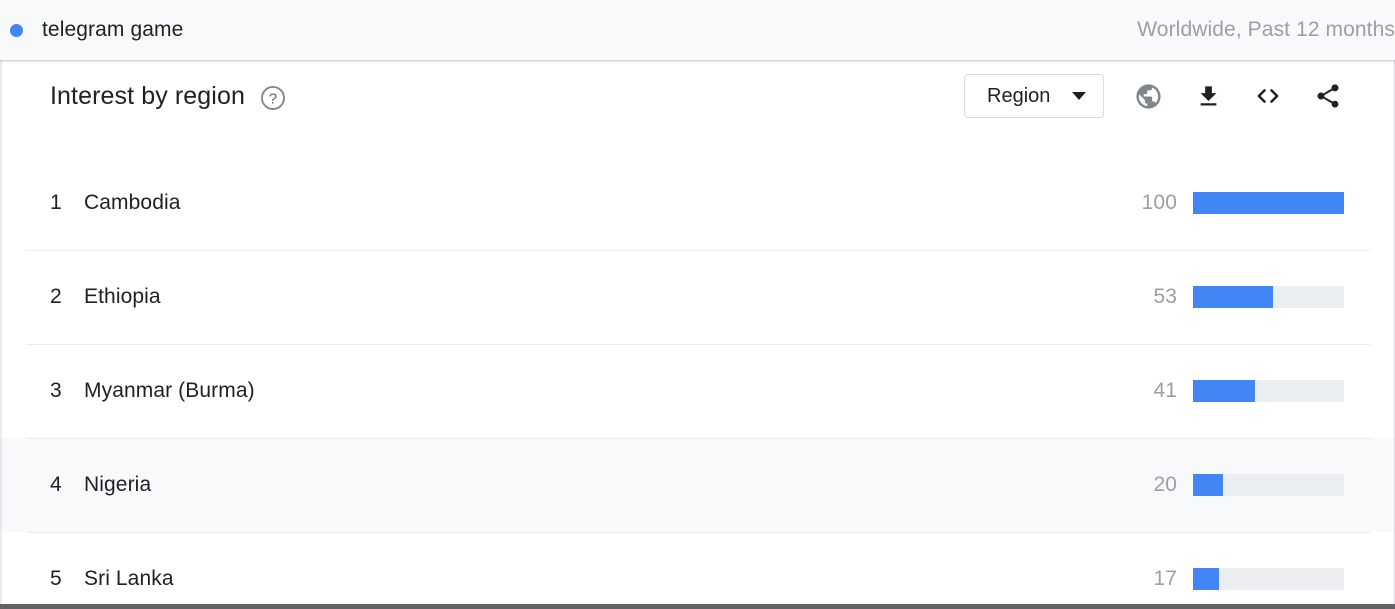 Image resolution: width=1395 pixels, height=609 pixels. What do you see at coordinates (56, 390) in the screenshot?
I see `geo-rank: 3` at bounding box center [56, 390].